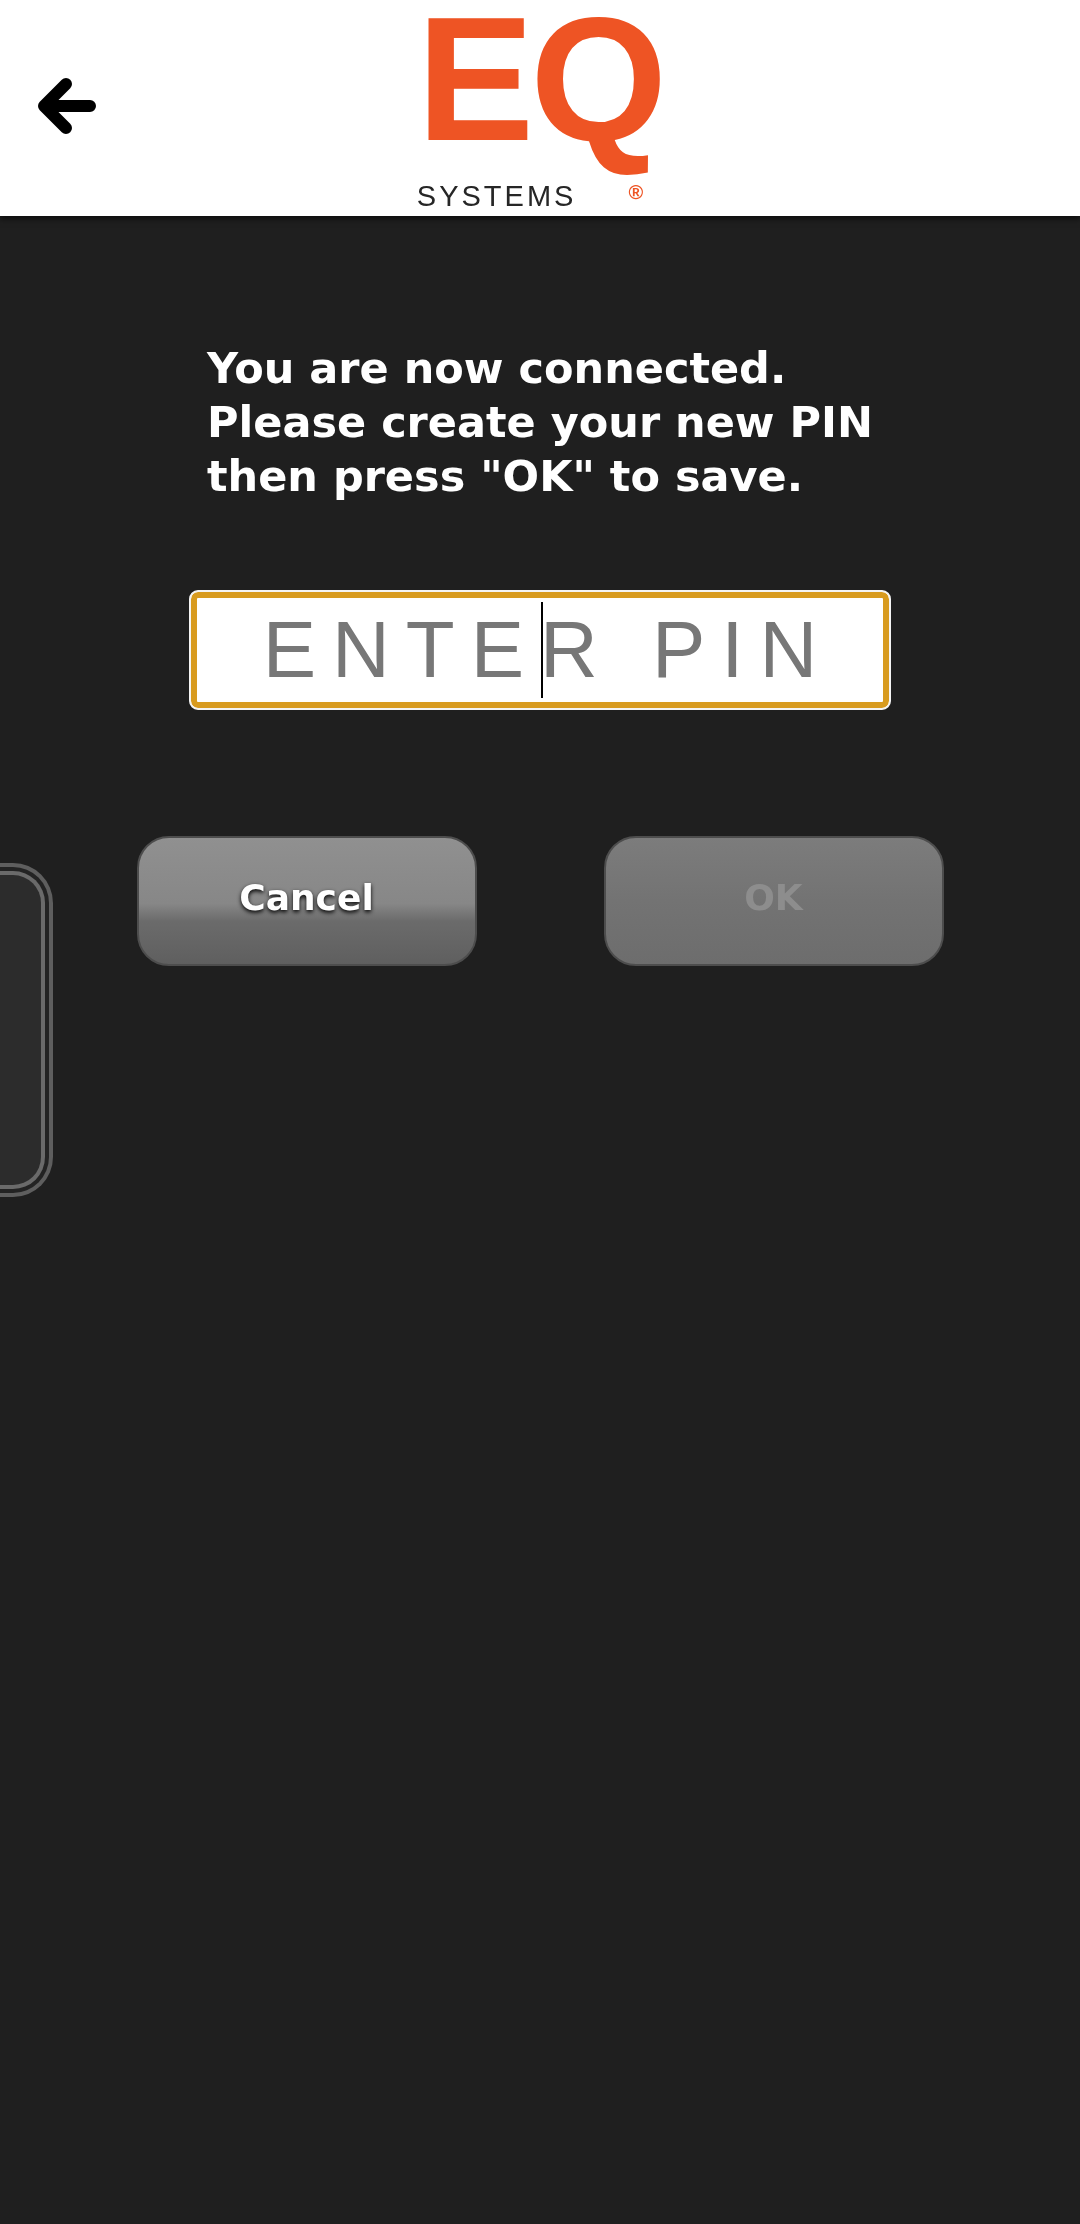 The image size is (1080, 2224). What do you see at coordinates (540, 95) in the screenshot?
I see `logo-letters: EQ` at bounding box center [540, 95].